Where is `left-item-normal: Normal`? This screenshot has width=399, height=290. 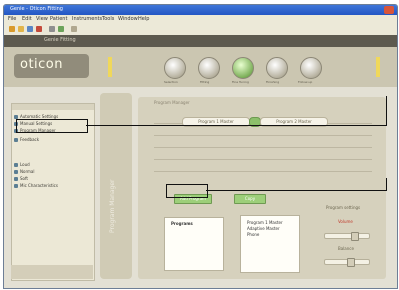 left-item-normal: Normal is located at coordinates (27, 171).